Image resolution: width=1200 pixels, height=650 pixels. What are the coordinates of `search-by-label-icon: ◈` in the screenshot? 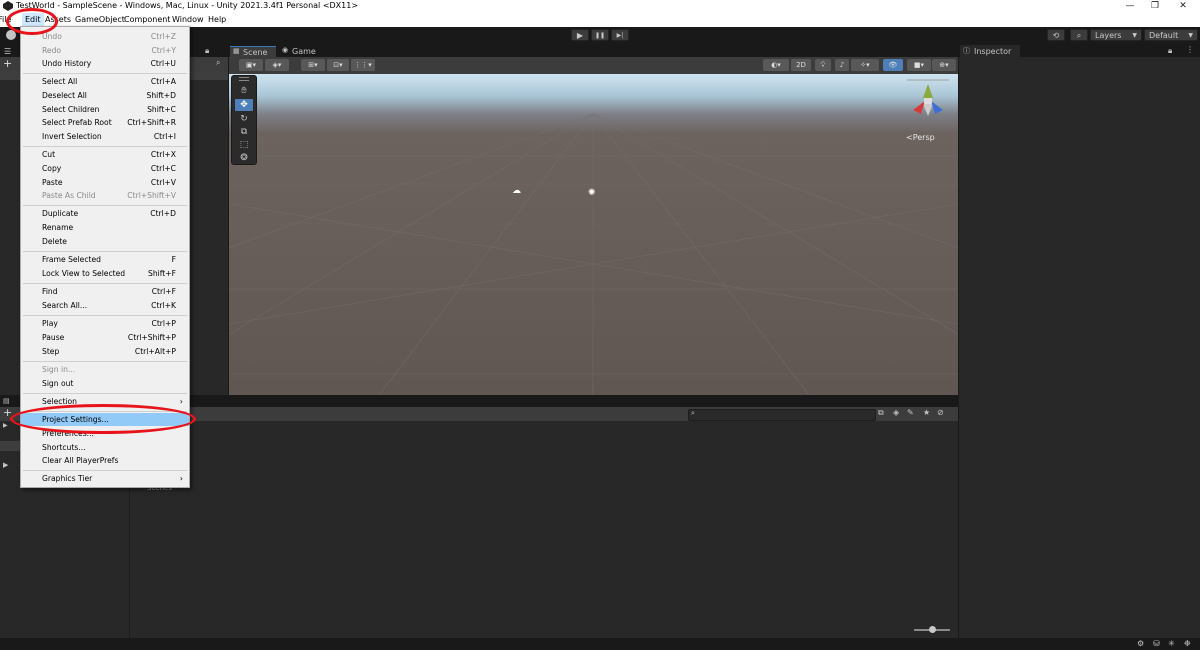 It's located at (896, 412).